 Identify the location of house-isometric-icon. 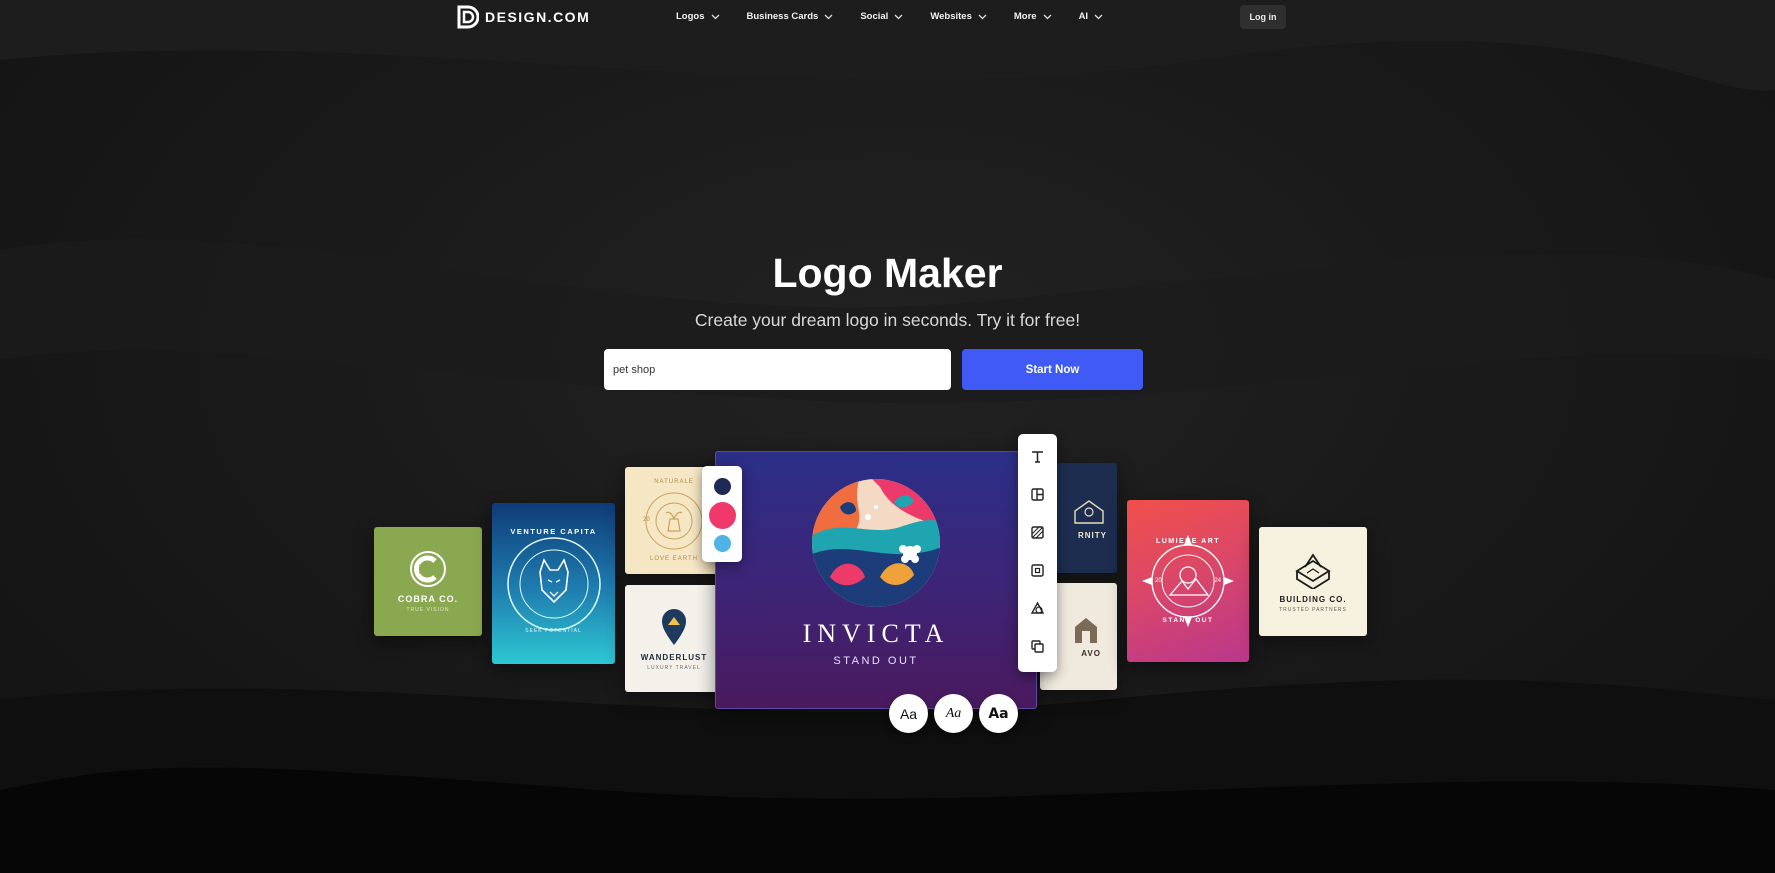
(1313, 570).